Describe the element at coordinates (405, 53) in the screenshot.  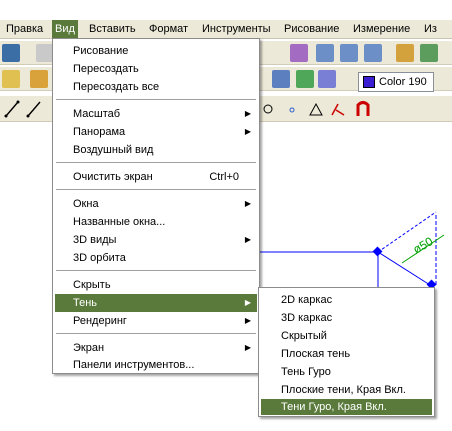
I see `properties-icon` at that location.